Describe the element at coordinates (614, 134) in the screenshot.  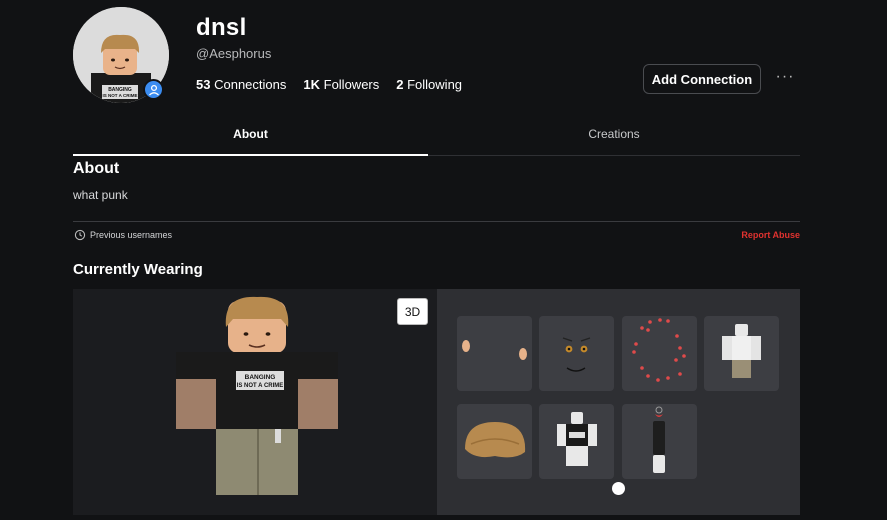
I see `tab-creations: Creations` at that location.